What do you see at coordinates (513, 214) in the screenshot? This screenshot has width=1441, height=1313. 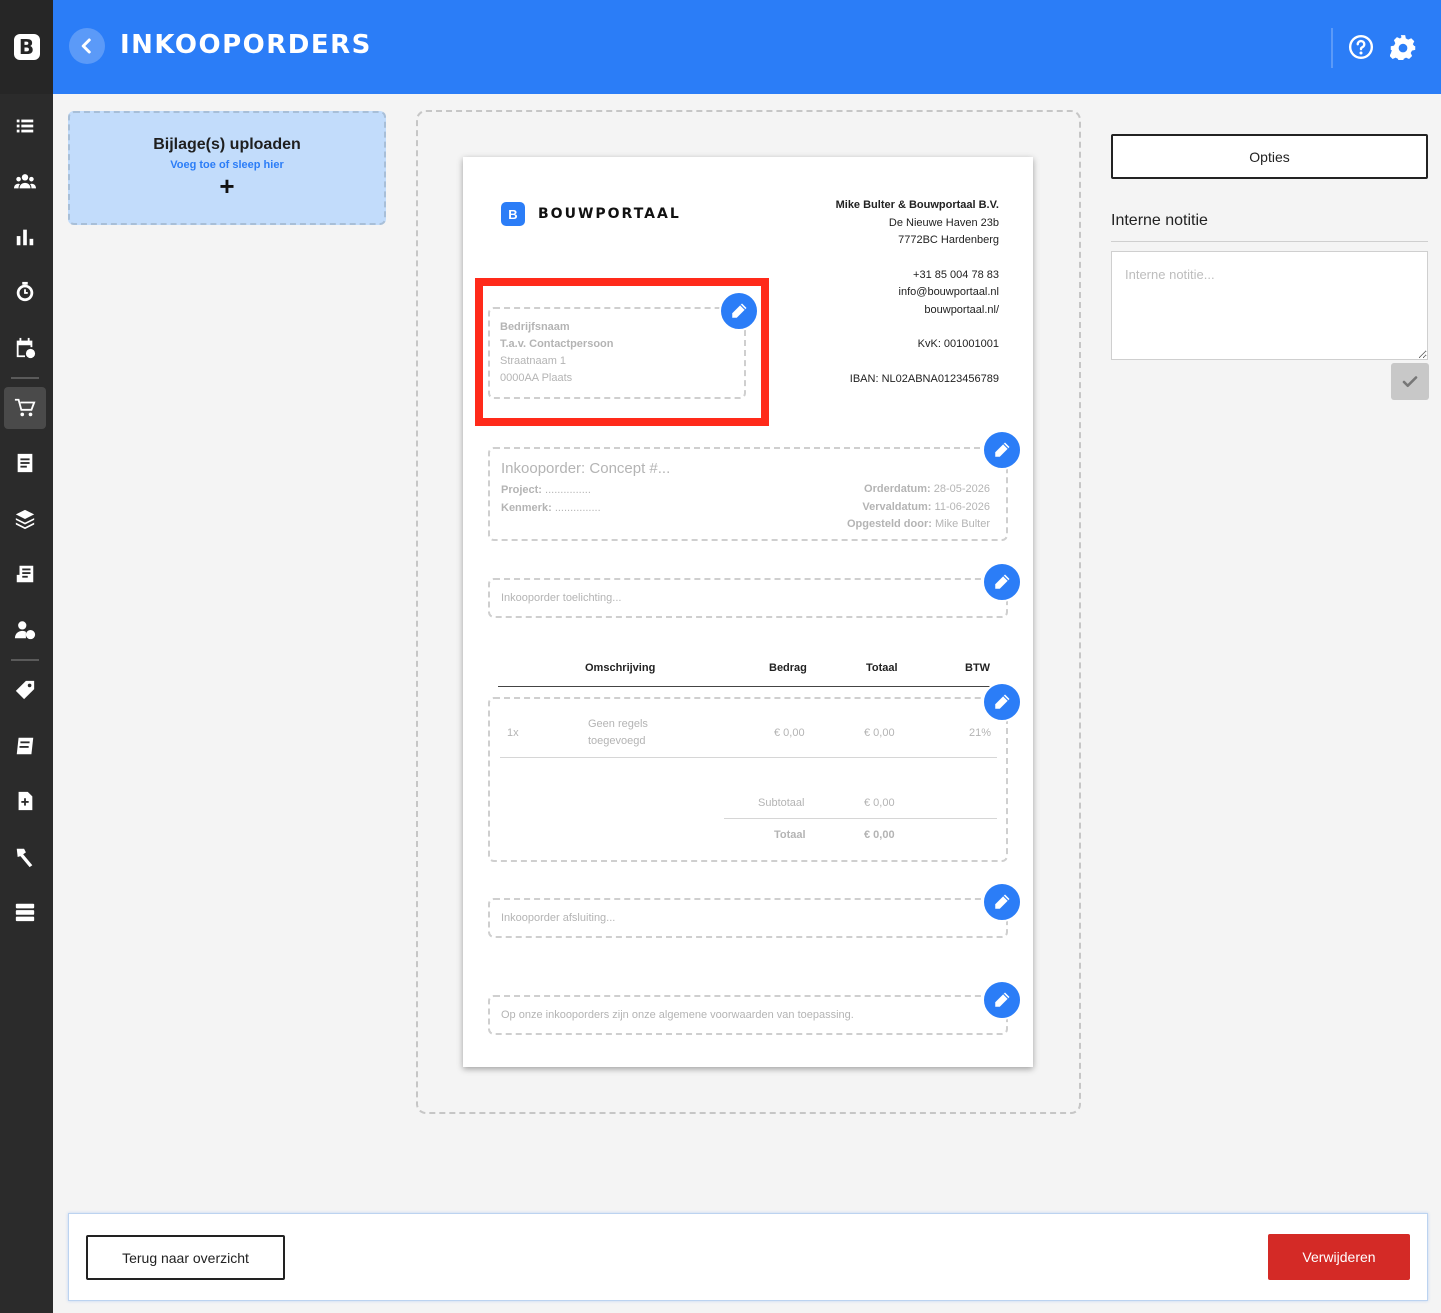 I see `brand-mark: B` at bounding box center [513, 214].